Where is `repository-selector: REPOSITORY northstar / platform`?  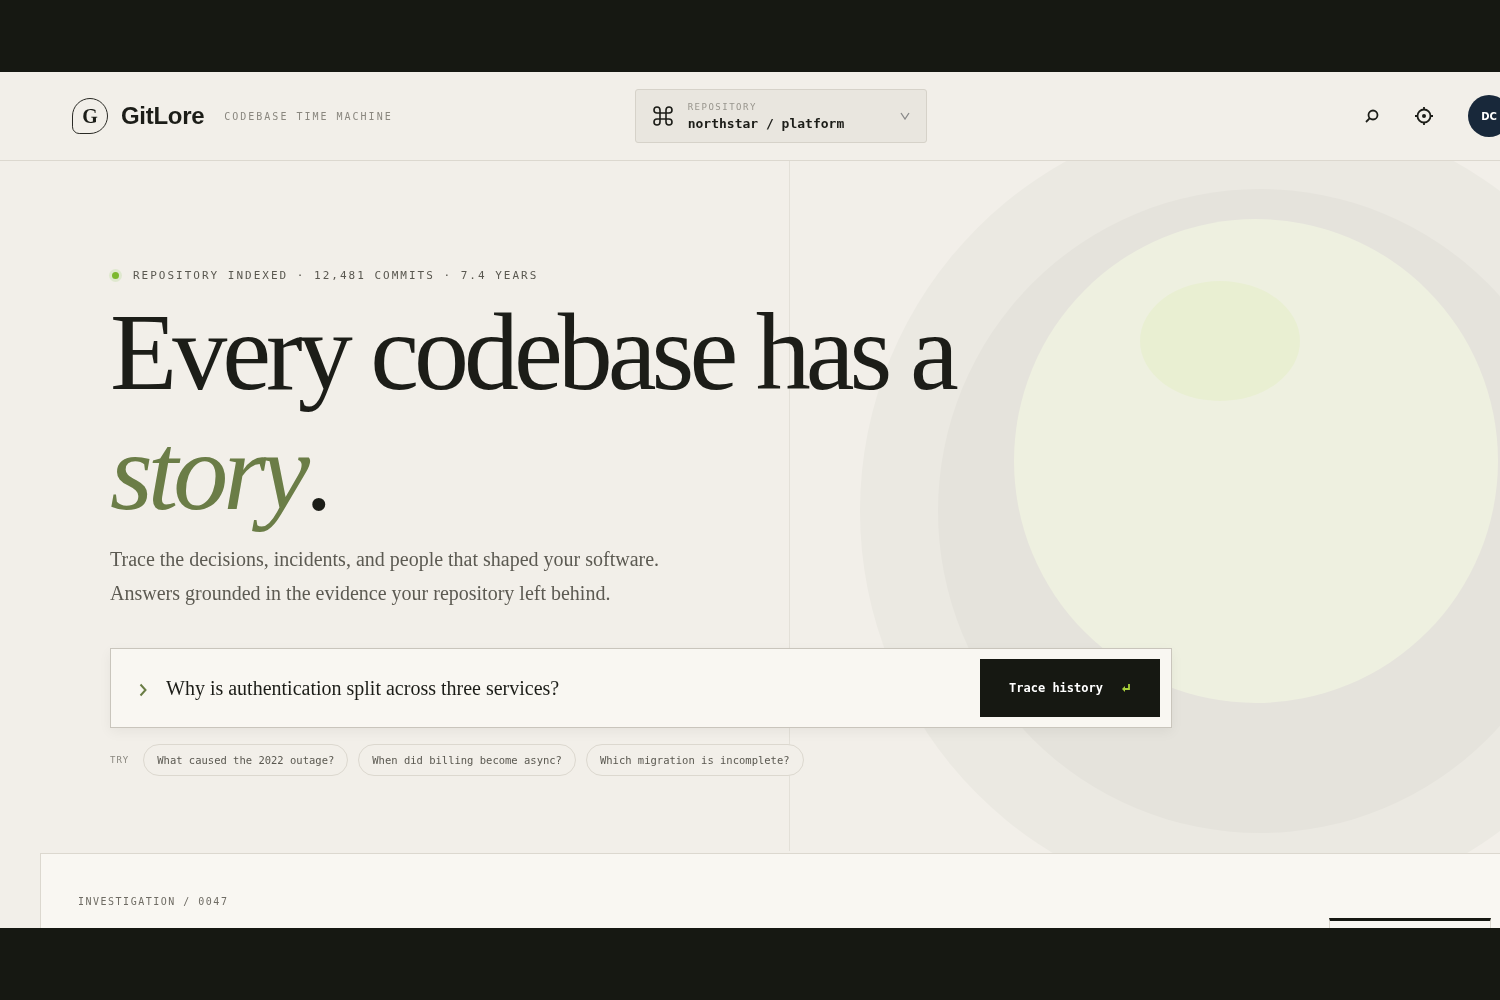
repository-selector: REPOSITORY northstar / platform is located at coordinates (780, 116).